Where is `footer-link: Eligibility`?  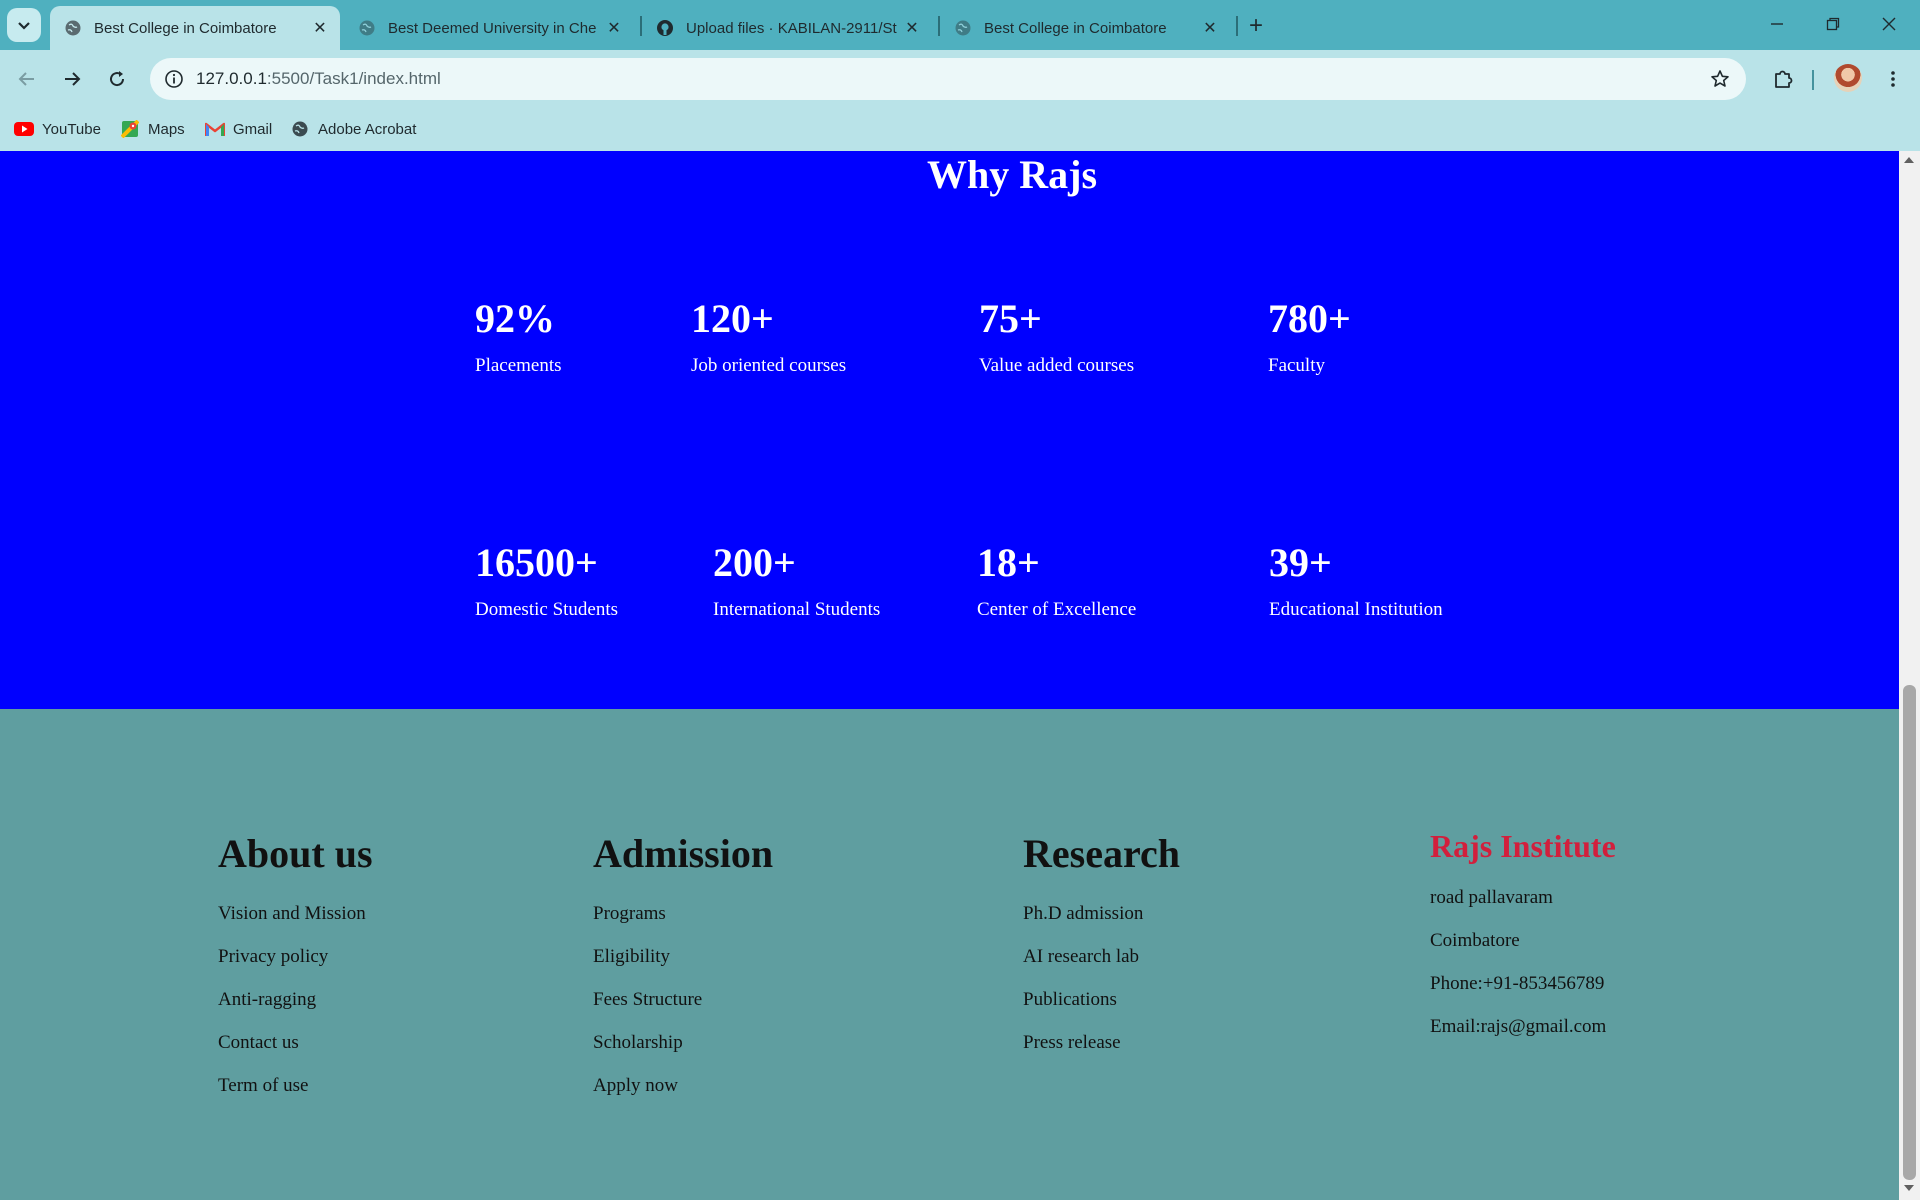 footer-link: Eligibility is located at coordinates (683, 956).